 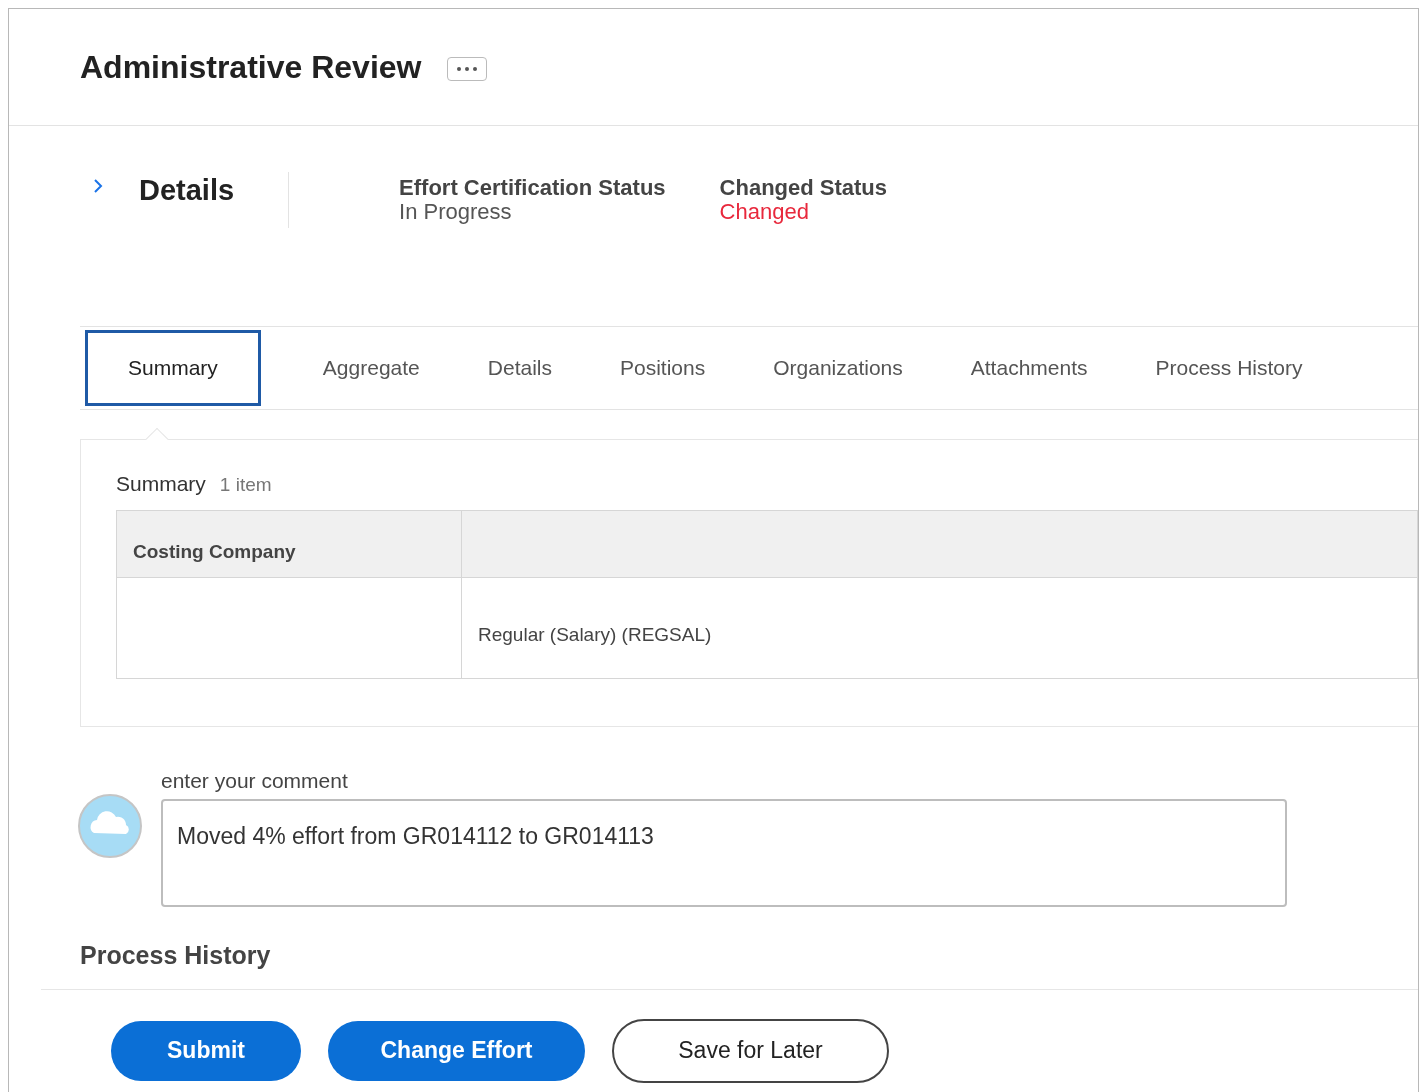 I want to click on tab: Organizations, so click(x=838, y=368).